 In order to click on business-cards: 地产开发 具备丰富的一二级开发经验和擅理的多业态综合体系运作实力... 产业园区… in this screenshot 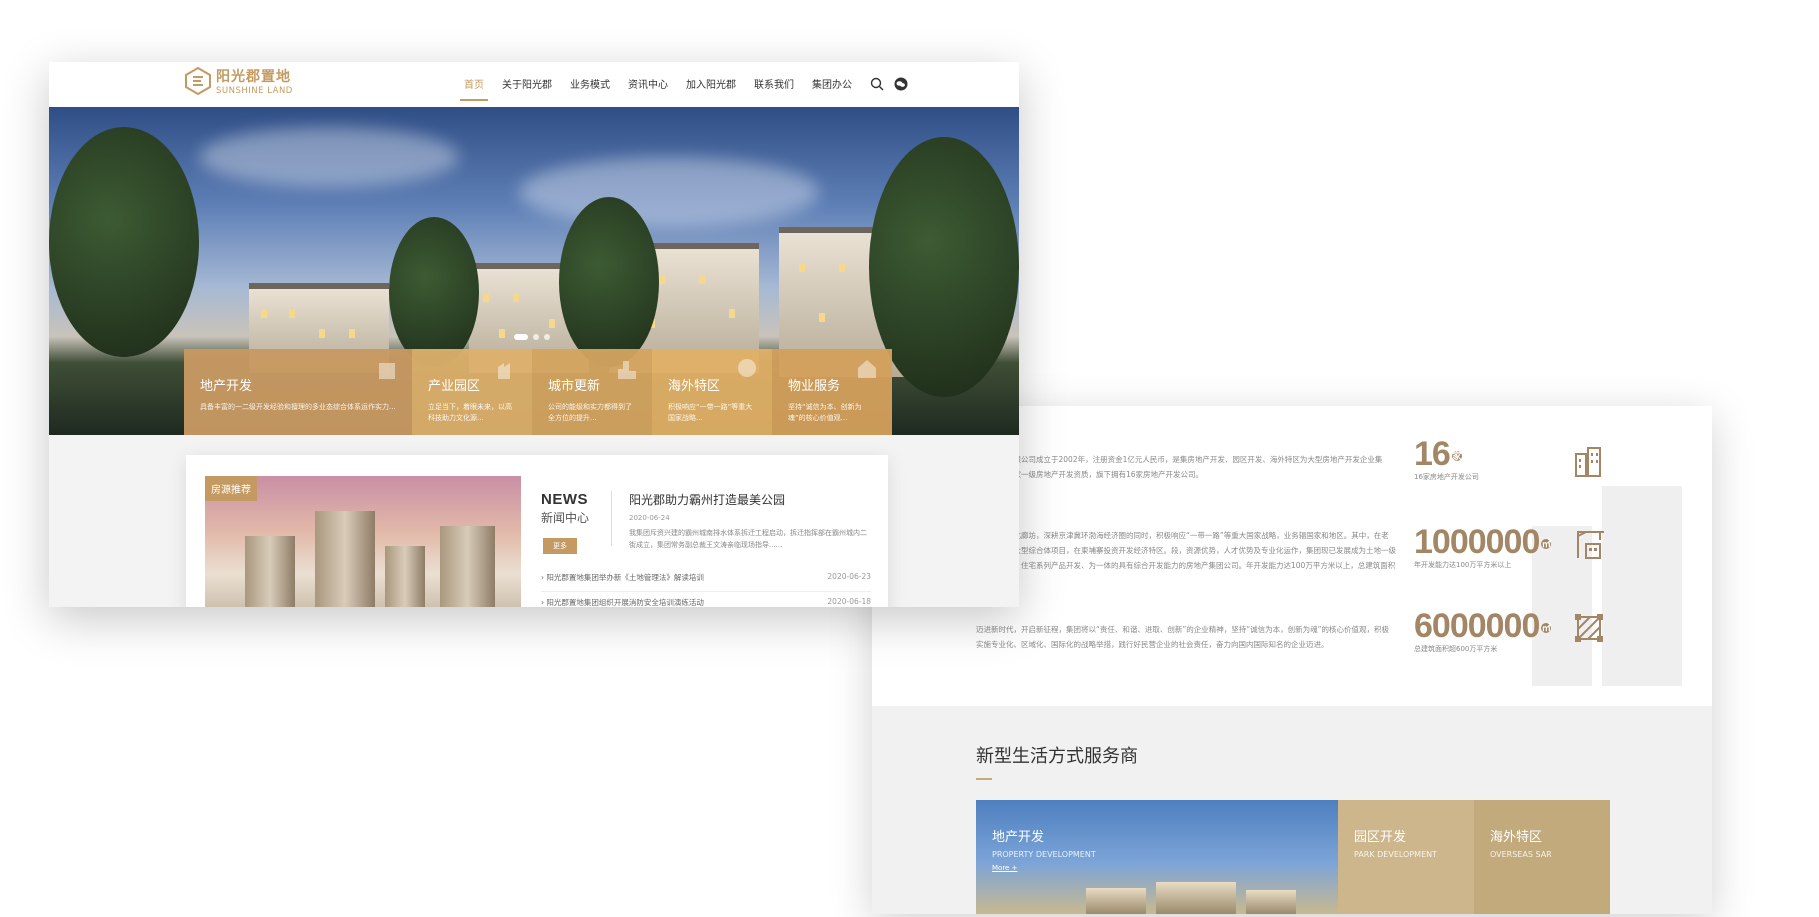, I will do `click(538, 392)`.